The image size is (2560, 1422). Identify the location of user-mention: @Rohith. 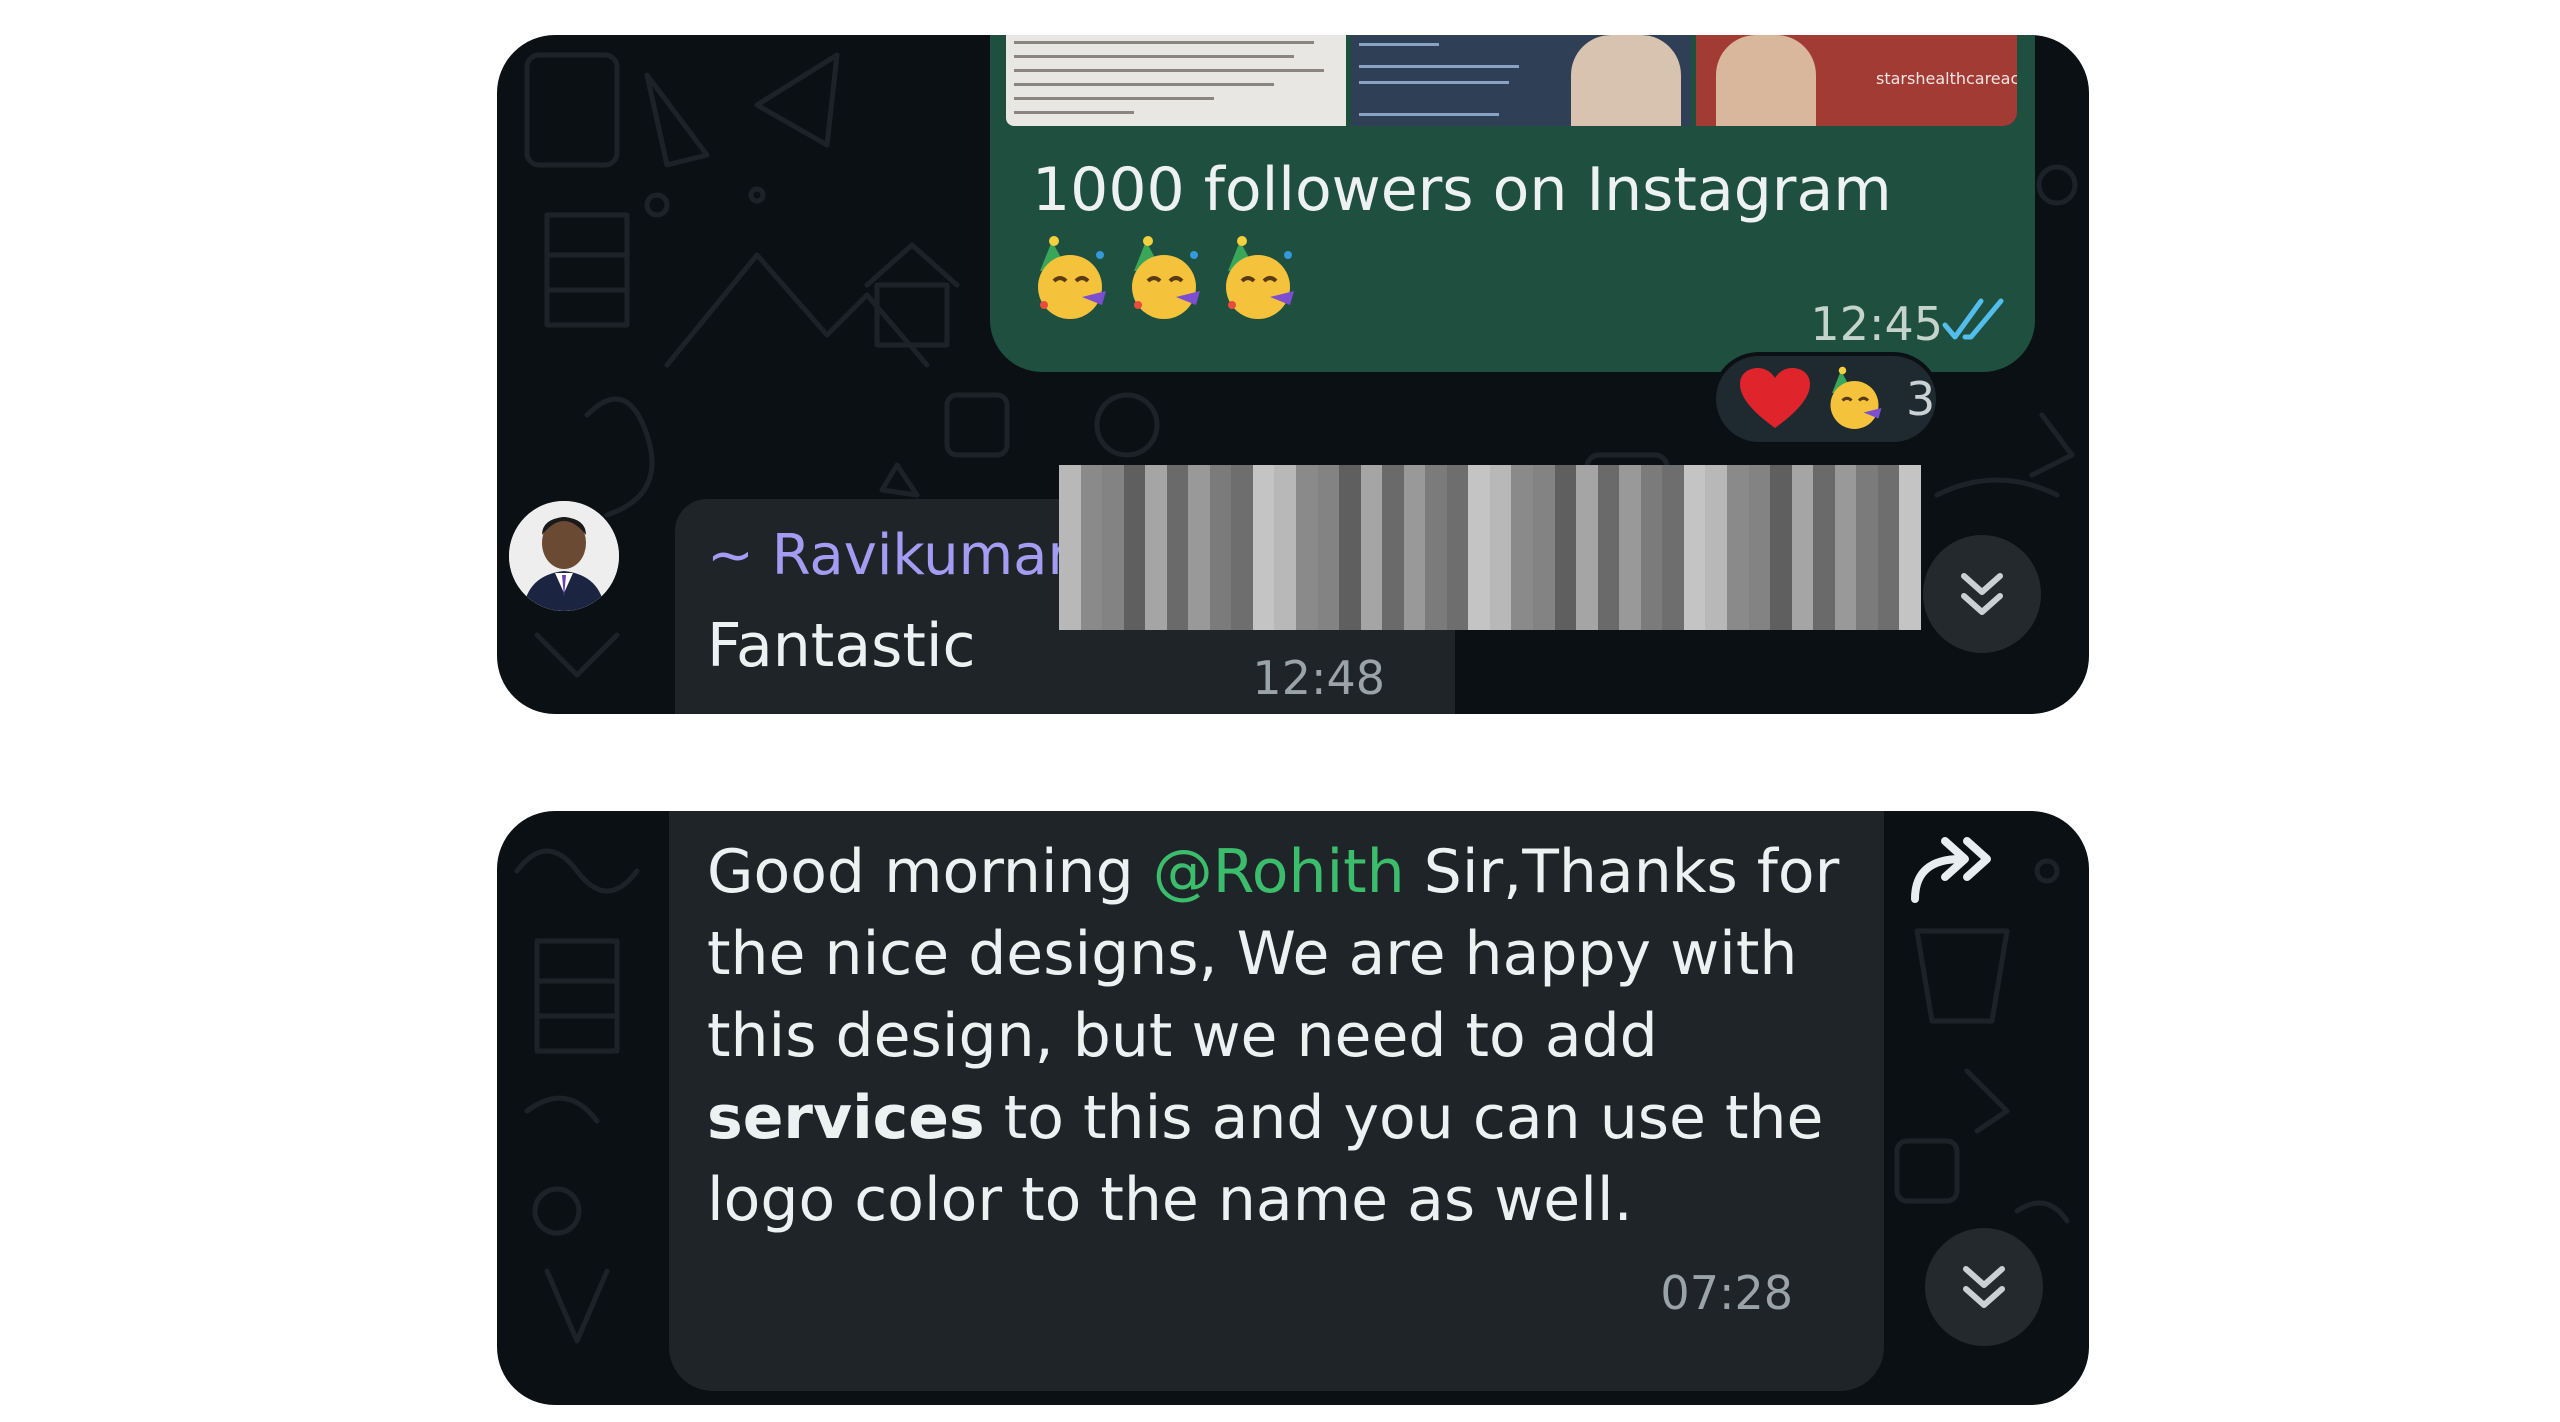
(1279, 872).